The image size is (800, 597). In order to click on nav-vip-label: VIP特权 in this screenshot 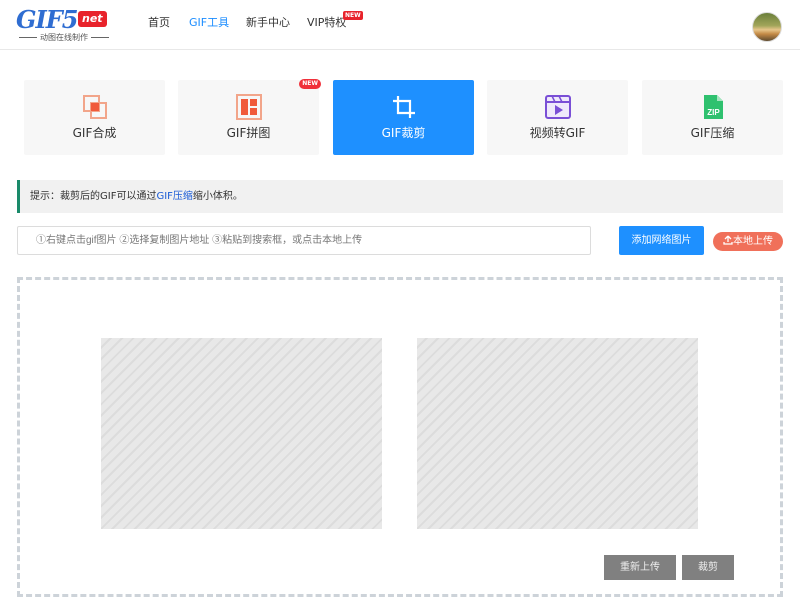, I will do `click(327, 22)`.